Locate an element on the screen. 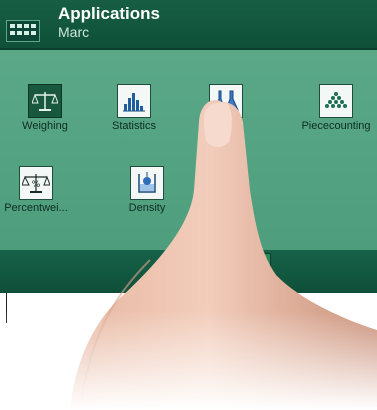 The image size is (377, 410). app-density: Density is located at coordinates (147, 190).